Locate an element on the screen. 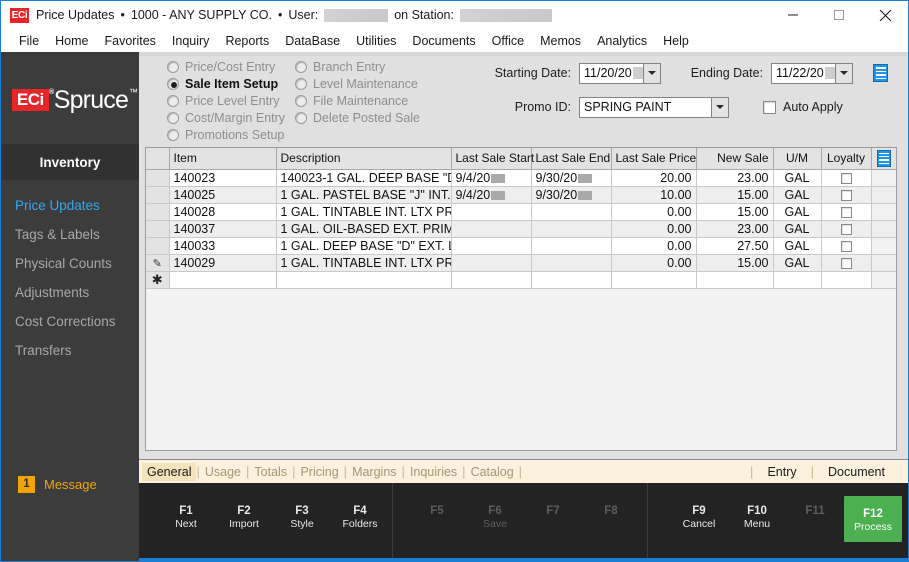 Image resolution: width=909 pixels, height=562 pixels. cell-item: 140029 is located at coordinates (223, 263).